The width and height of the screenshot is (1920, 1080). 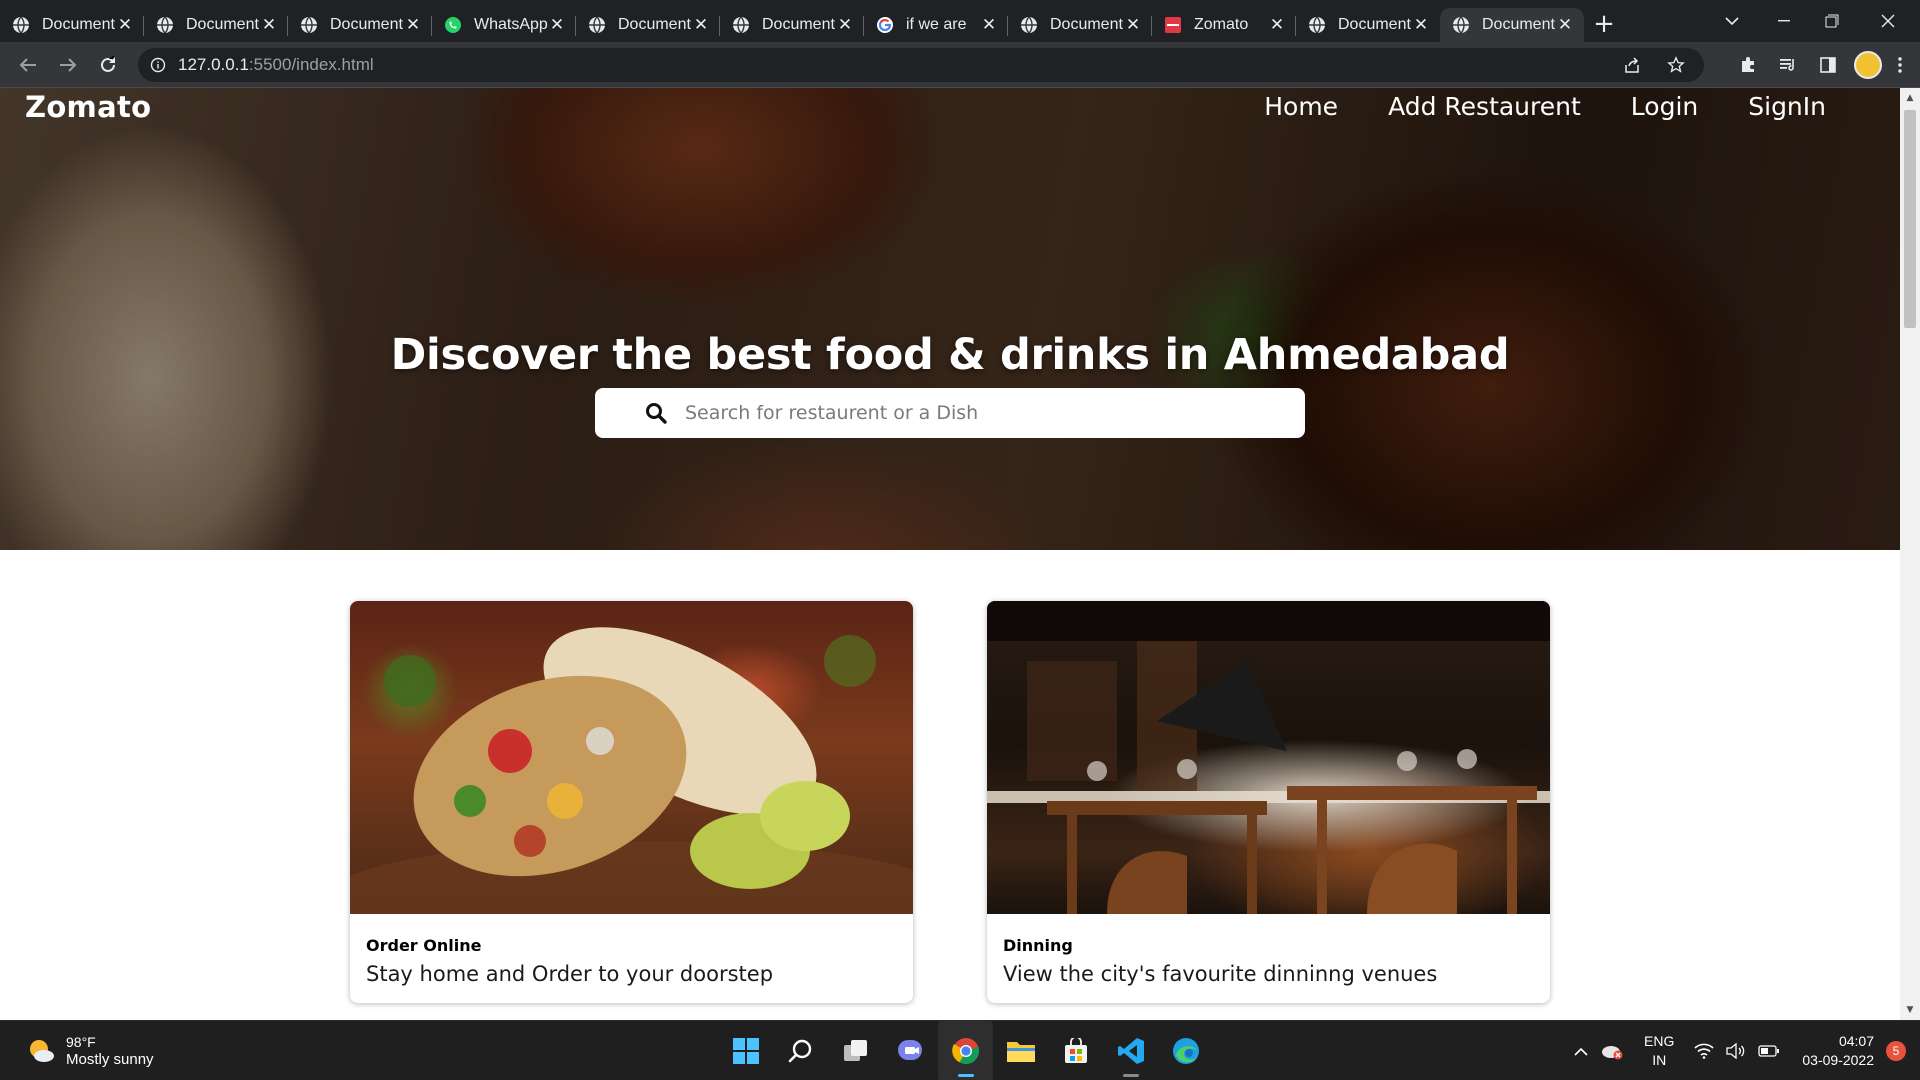 I want to click on share-icon, so click(x=1632, y=65).